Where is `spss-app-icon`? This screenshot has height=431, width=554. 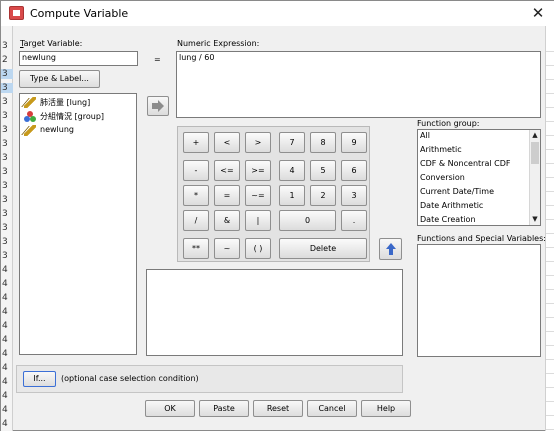 spss-app-icon is located at coordinates (16, 13).